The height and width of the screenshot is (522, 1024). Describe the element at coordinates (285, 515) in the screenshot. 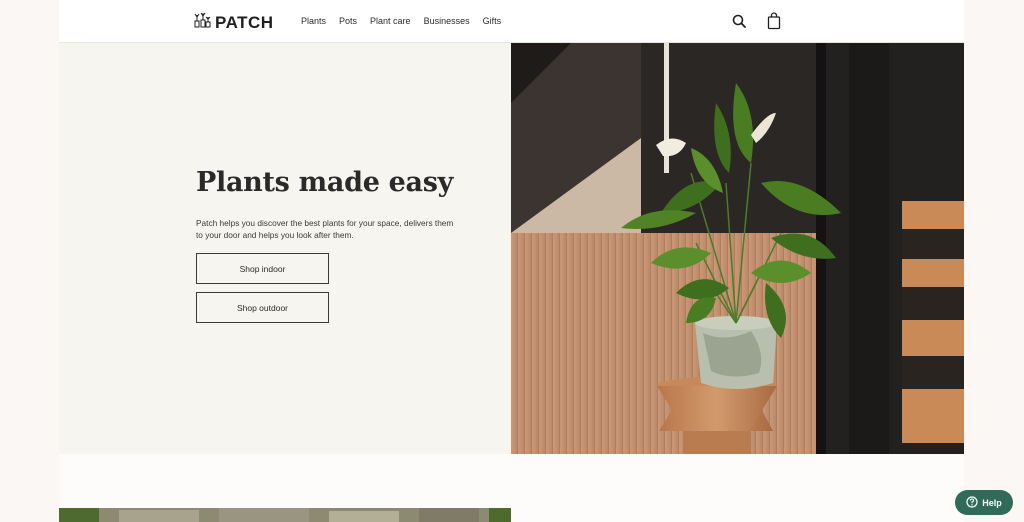

I see `section-image-preview` at that location.